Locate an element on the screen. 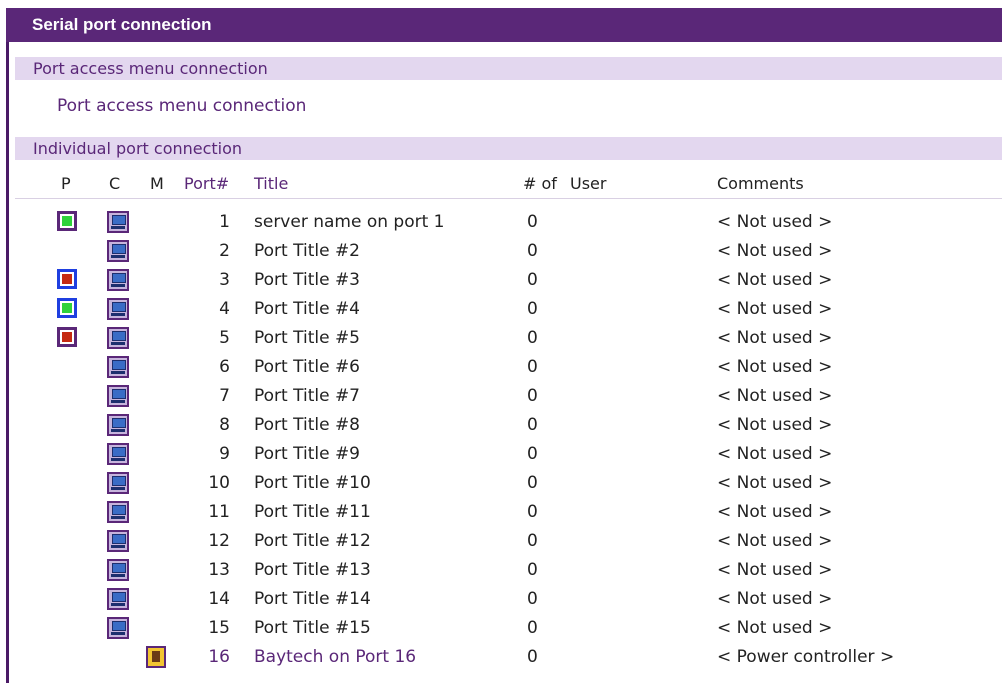 Image resolution: width=1002 pixels, height=683 pixels. column-header-user: User is located at coordinates (588, 183).